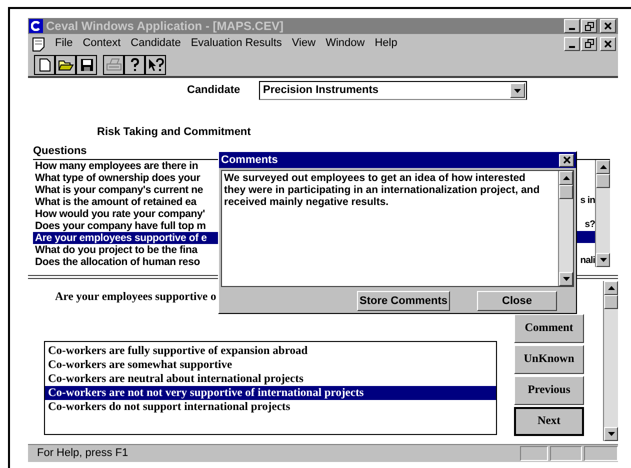 The image size is (631, 468). Describe the element at coordinates (174, 132) in the screenshot. I see `section-title: Risk Taking and Commitment` at that location.